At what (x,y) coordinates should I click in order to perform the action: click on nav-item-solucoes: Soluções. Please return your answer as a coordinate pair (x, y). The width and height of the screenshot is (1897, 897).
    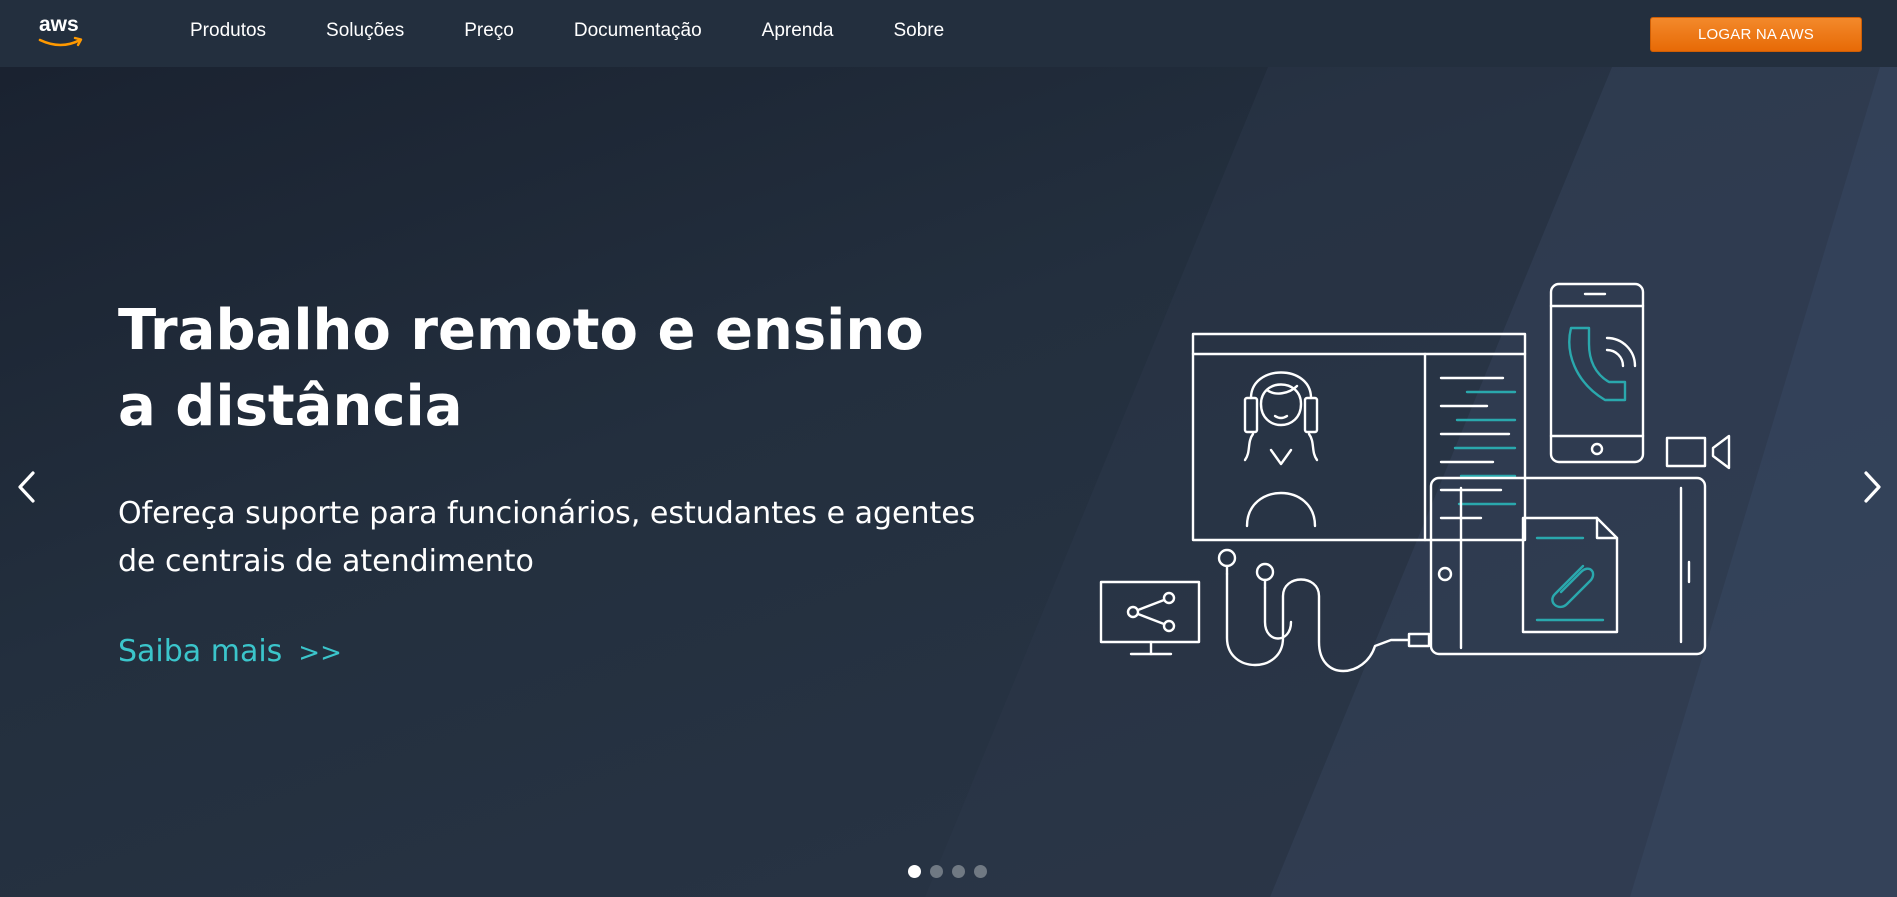
    Looking at the image, I should click on (365, 31).